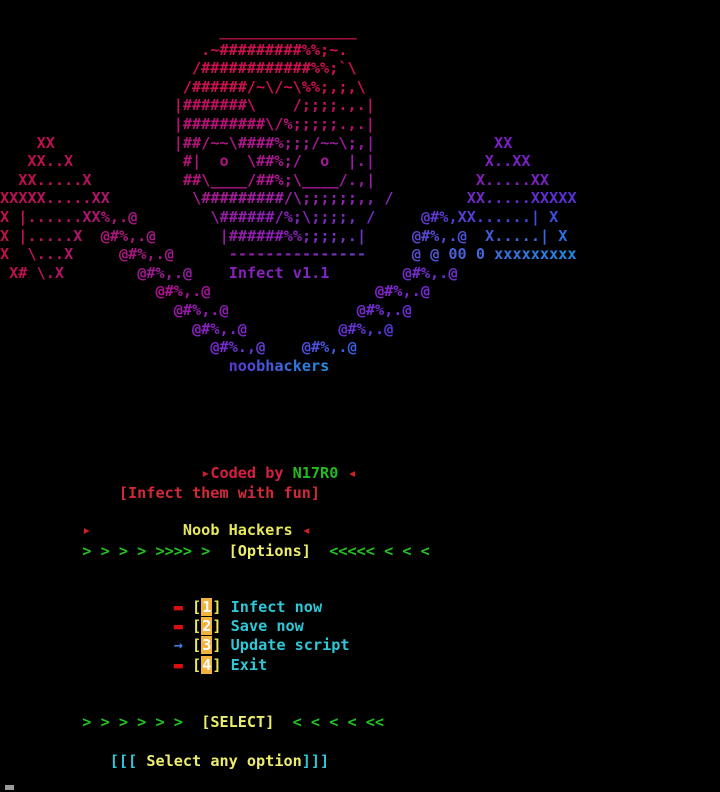  What do you see at coordinates (360, 530) in the screenshot?
I see `group-line: ▸ Noob Hackers ◂` at bounding box center [360, 530].